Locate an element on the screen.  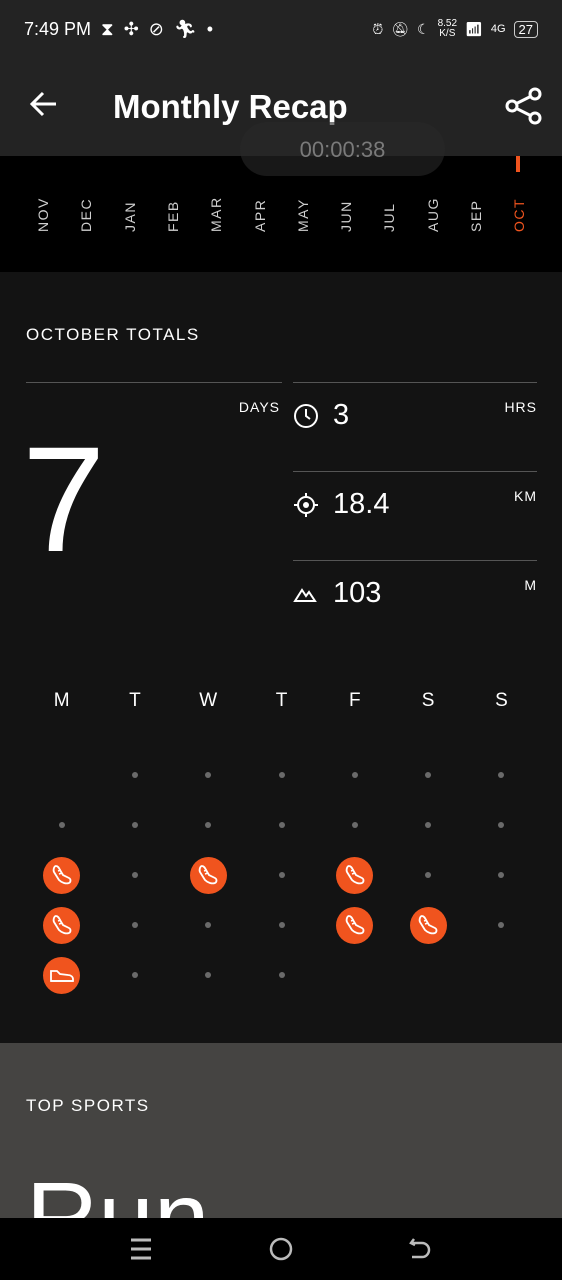
system-nav-bar is located at coordinates (281, 1249).